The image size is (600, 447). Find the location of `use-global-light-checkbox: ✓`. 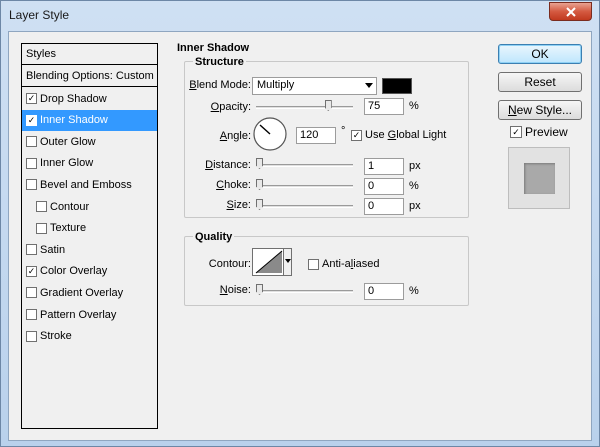

use-global-light-checkbox: ✓ is located at coordinates (356, 135).